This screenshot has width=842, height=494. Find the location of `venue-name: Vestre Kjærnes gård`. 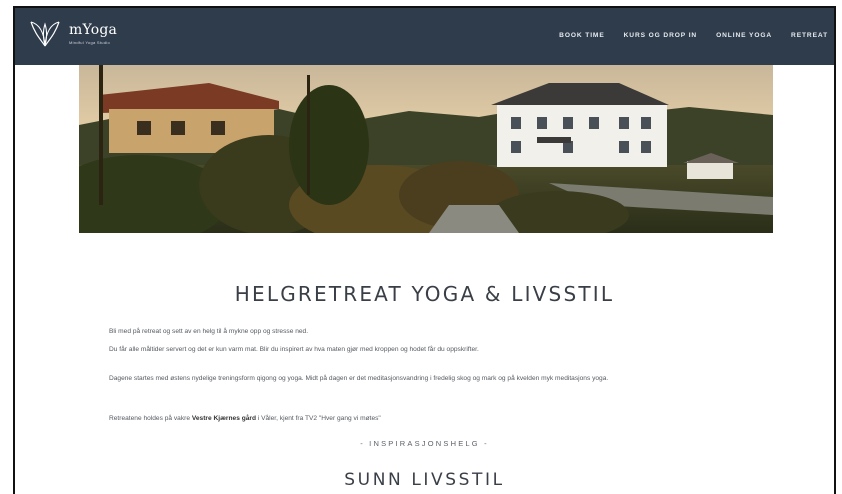

venue-name: Vestre Kjærnes gård is located at coordinates (223, 418).